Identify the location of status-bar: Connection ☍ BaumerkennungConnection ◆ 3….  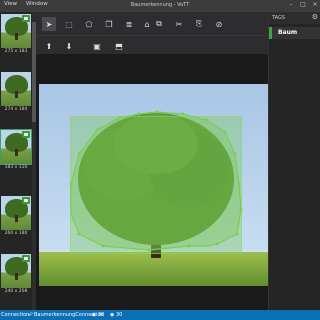
(160, 315).